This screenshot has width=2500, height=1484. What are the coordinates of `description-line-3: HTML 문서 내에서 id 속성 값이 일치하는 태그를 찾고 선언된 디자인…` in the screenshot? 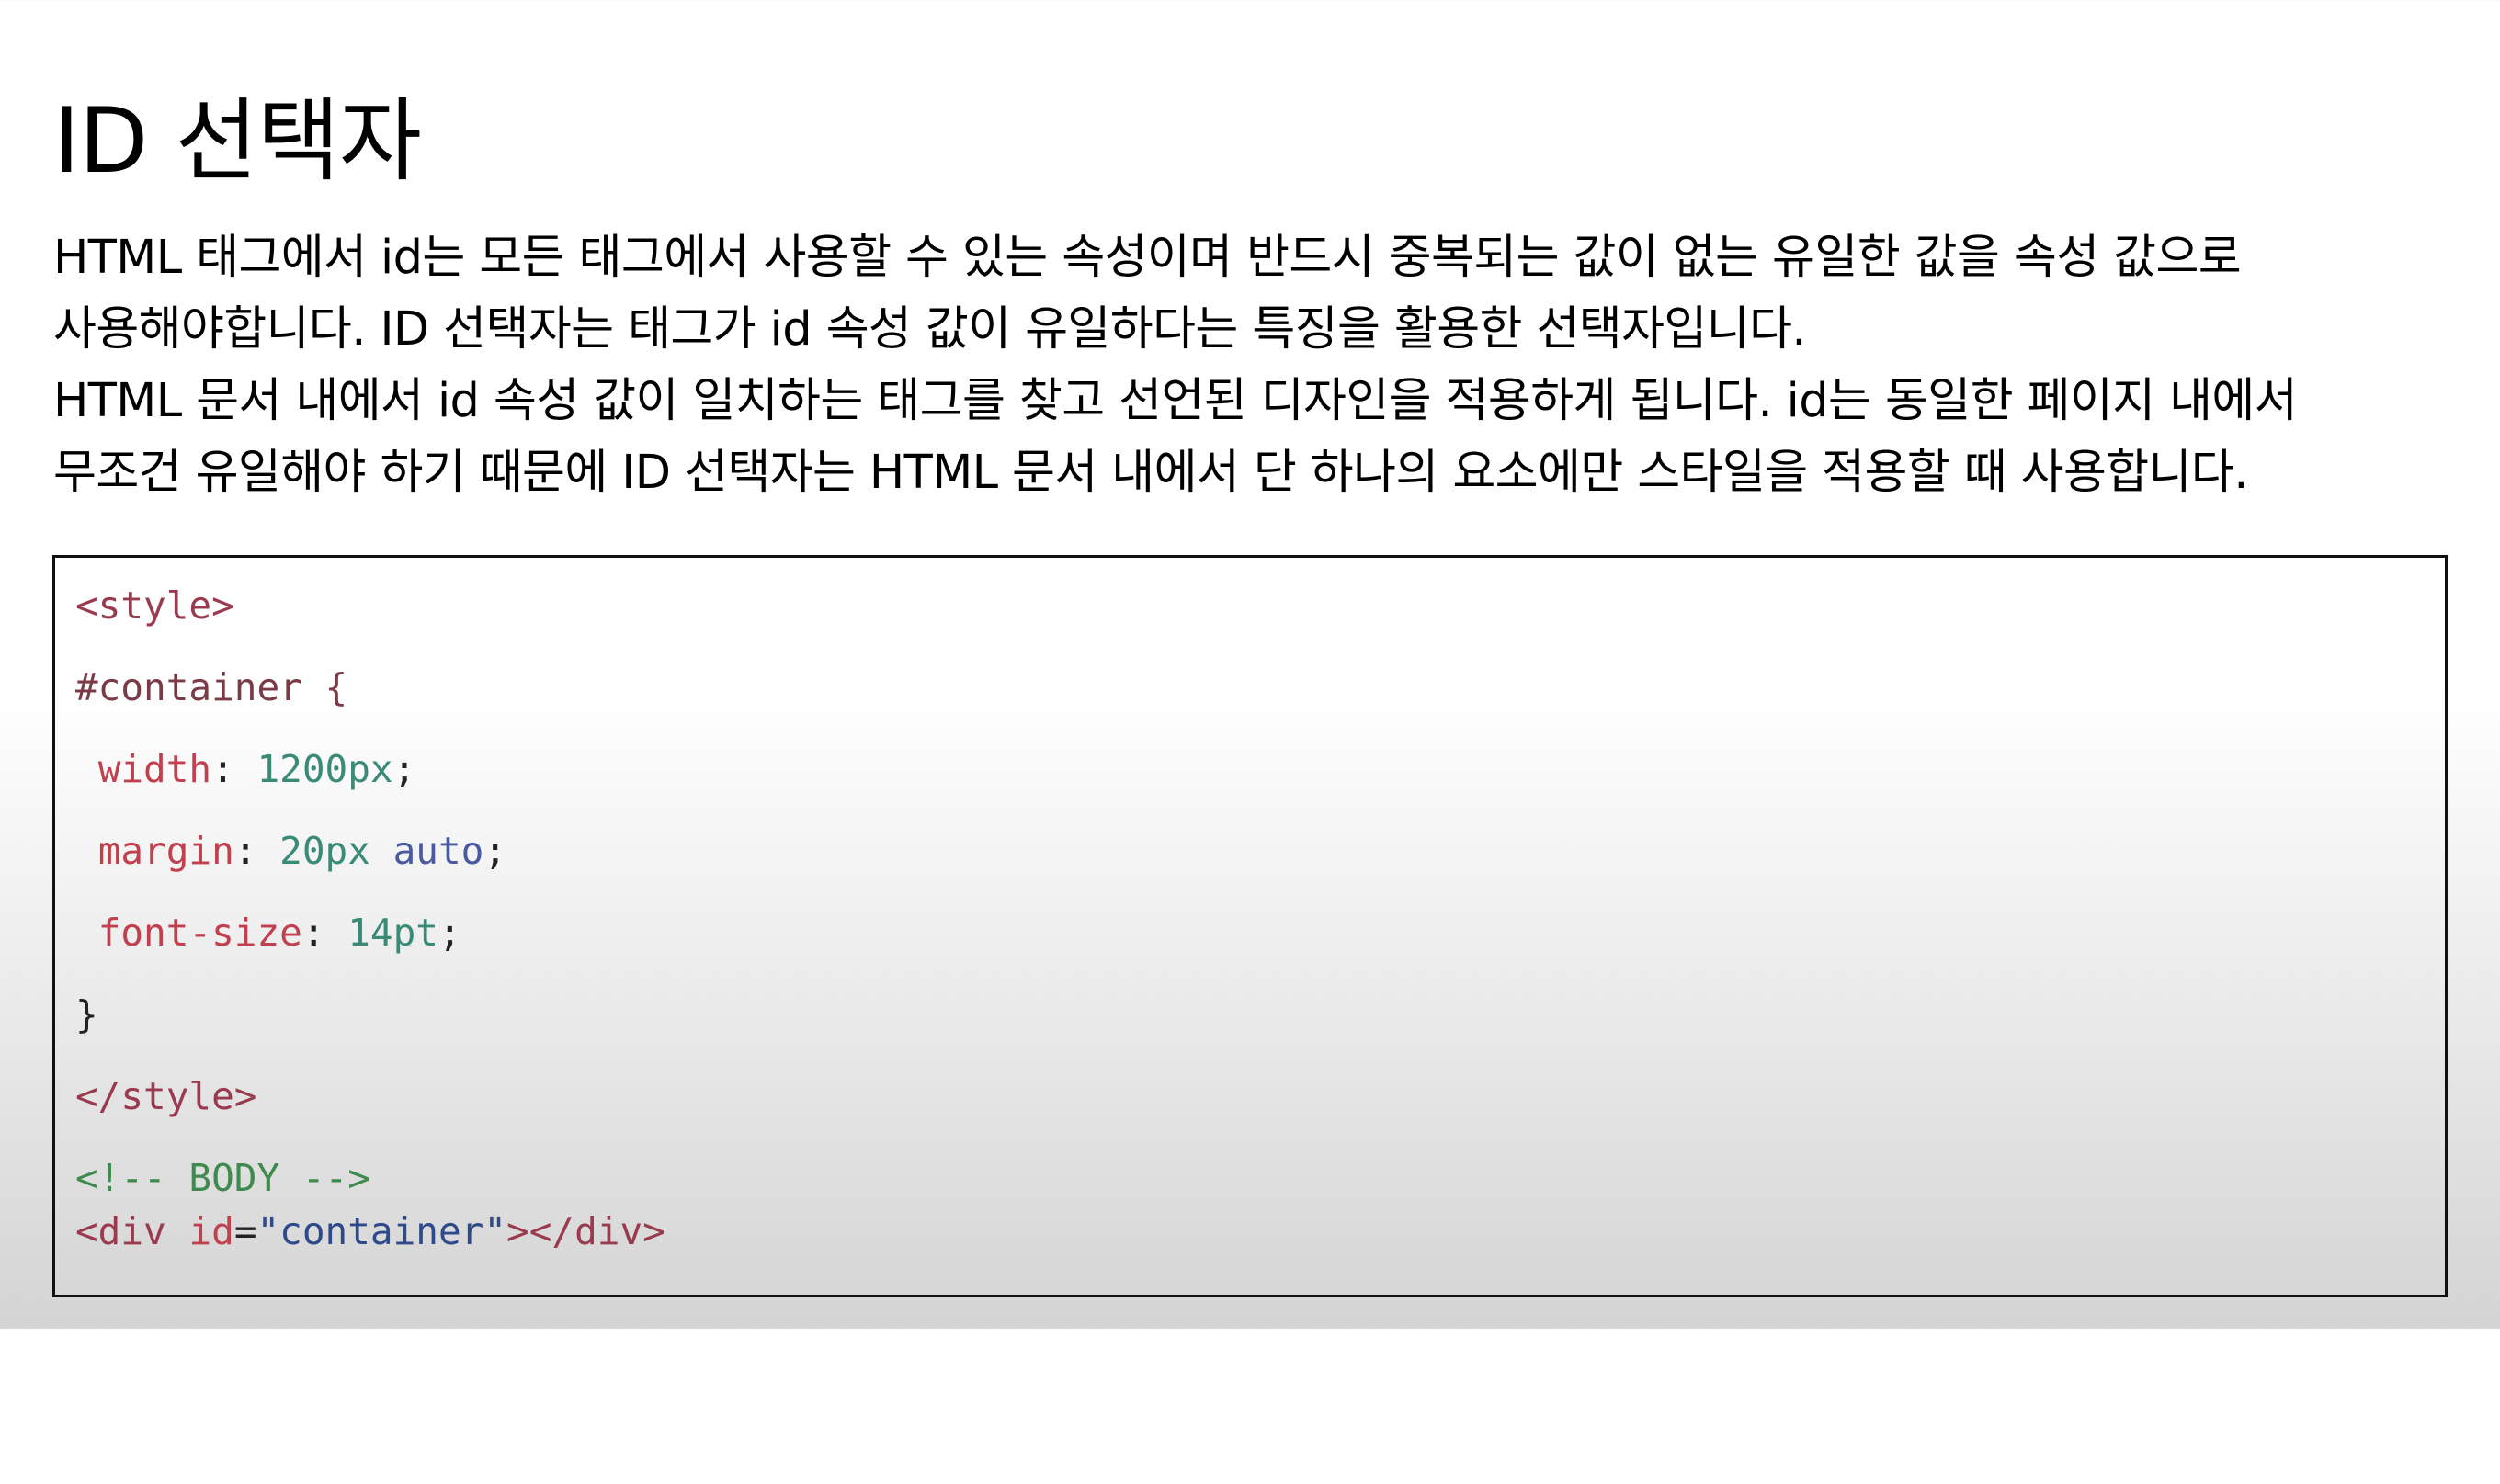 It's located at (1176, 401).